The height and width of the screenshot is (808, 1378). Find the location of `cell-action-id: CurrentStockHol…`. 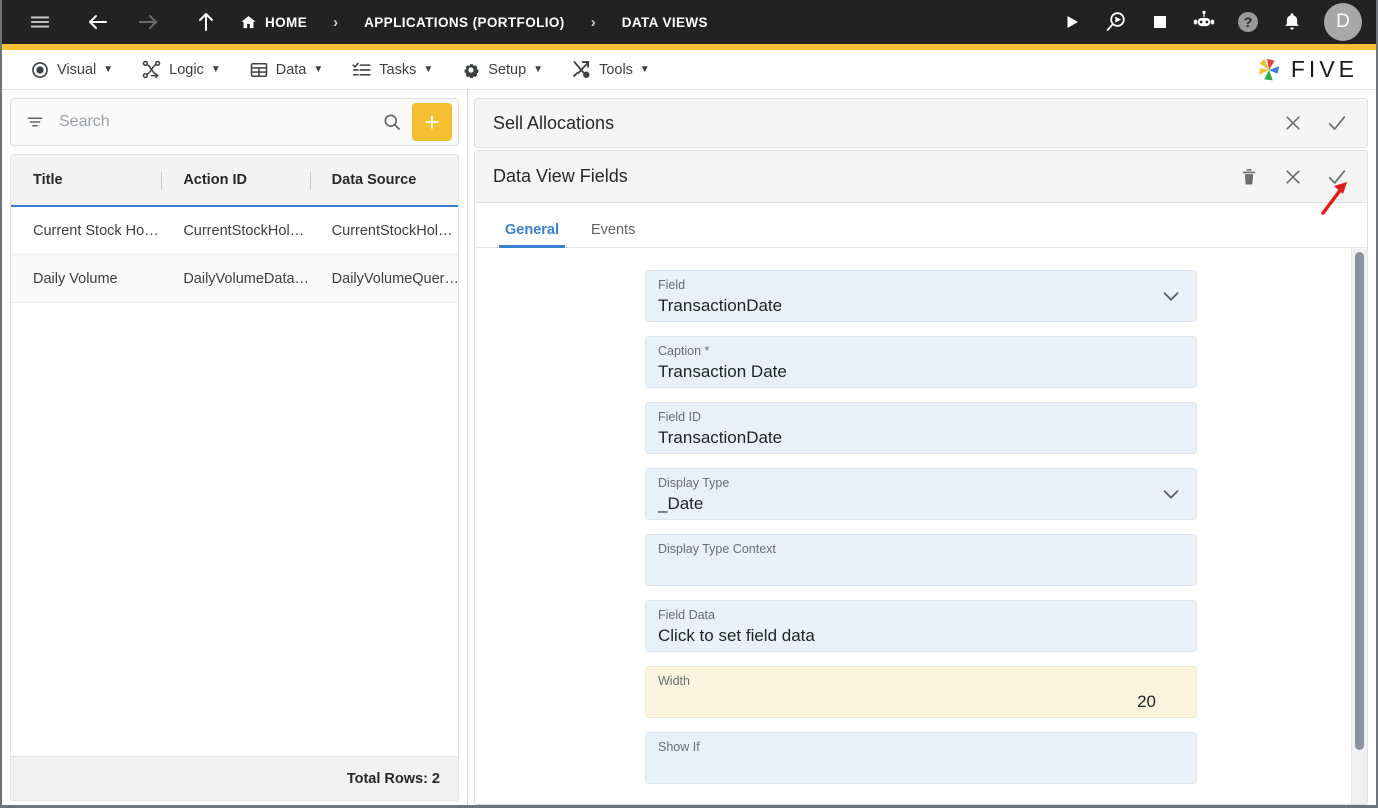

cell-action-id: CurrentStockHol… is located at coordinates (244, 230).